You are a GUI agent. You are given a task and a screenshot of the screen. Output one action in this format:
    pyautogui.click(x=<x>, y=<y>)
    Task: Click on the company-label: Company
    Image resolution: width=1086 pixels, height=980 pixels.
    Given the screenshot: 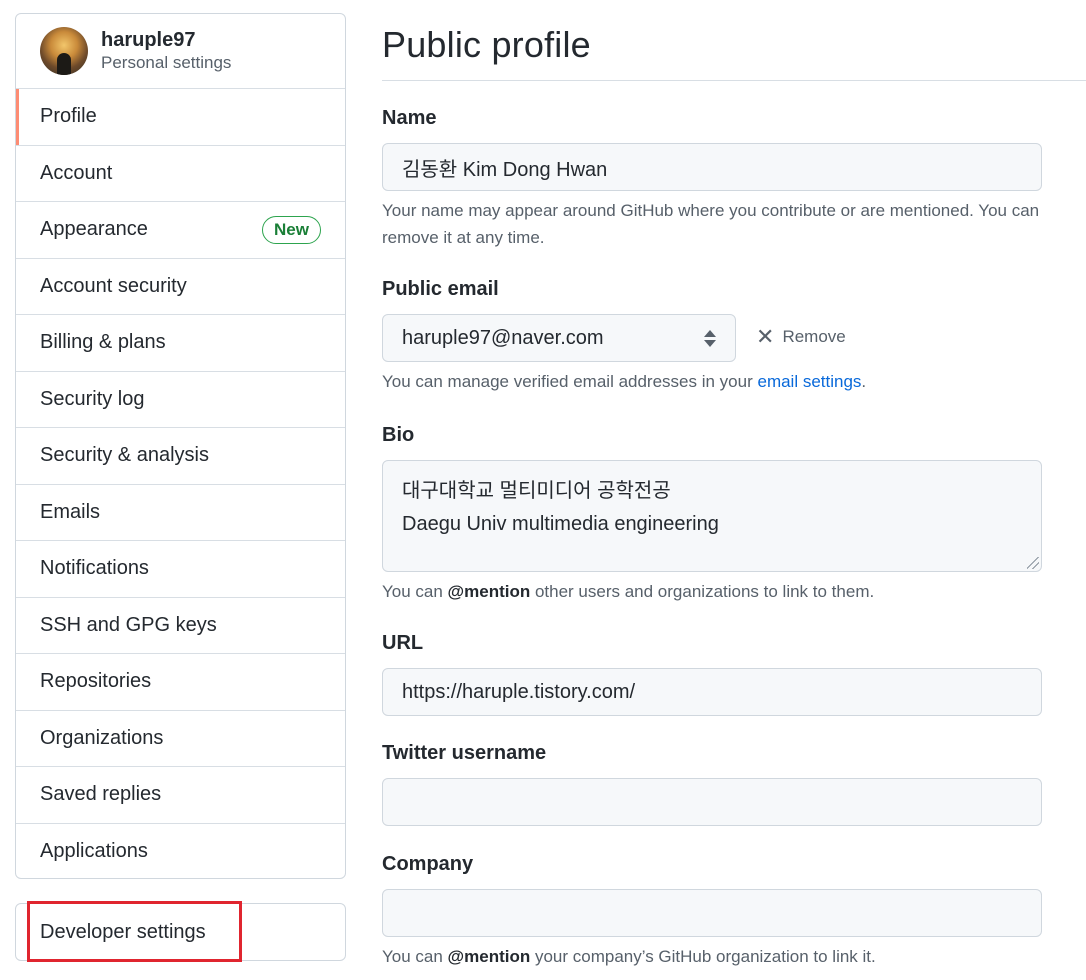 What is the action you would take?
    pyautogui.click(x=428, y=864)
    